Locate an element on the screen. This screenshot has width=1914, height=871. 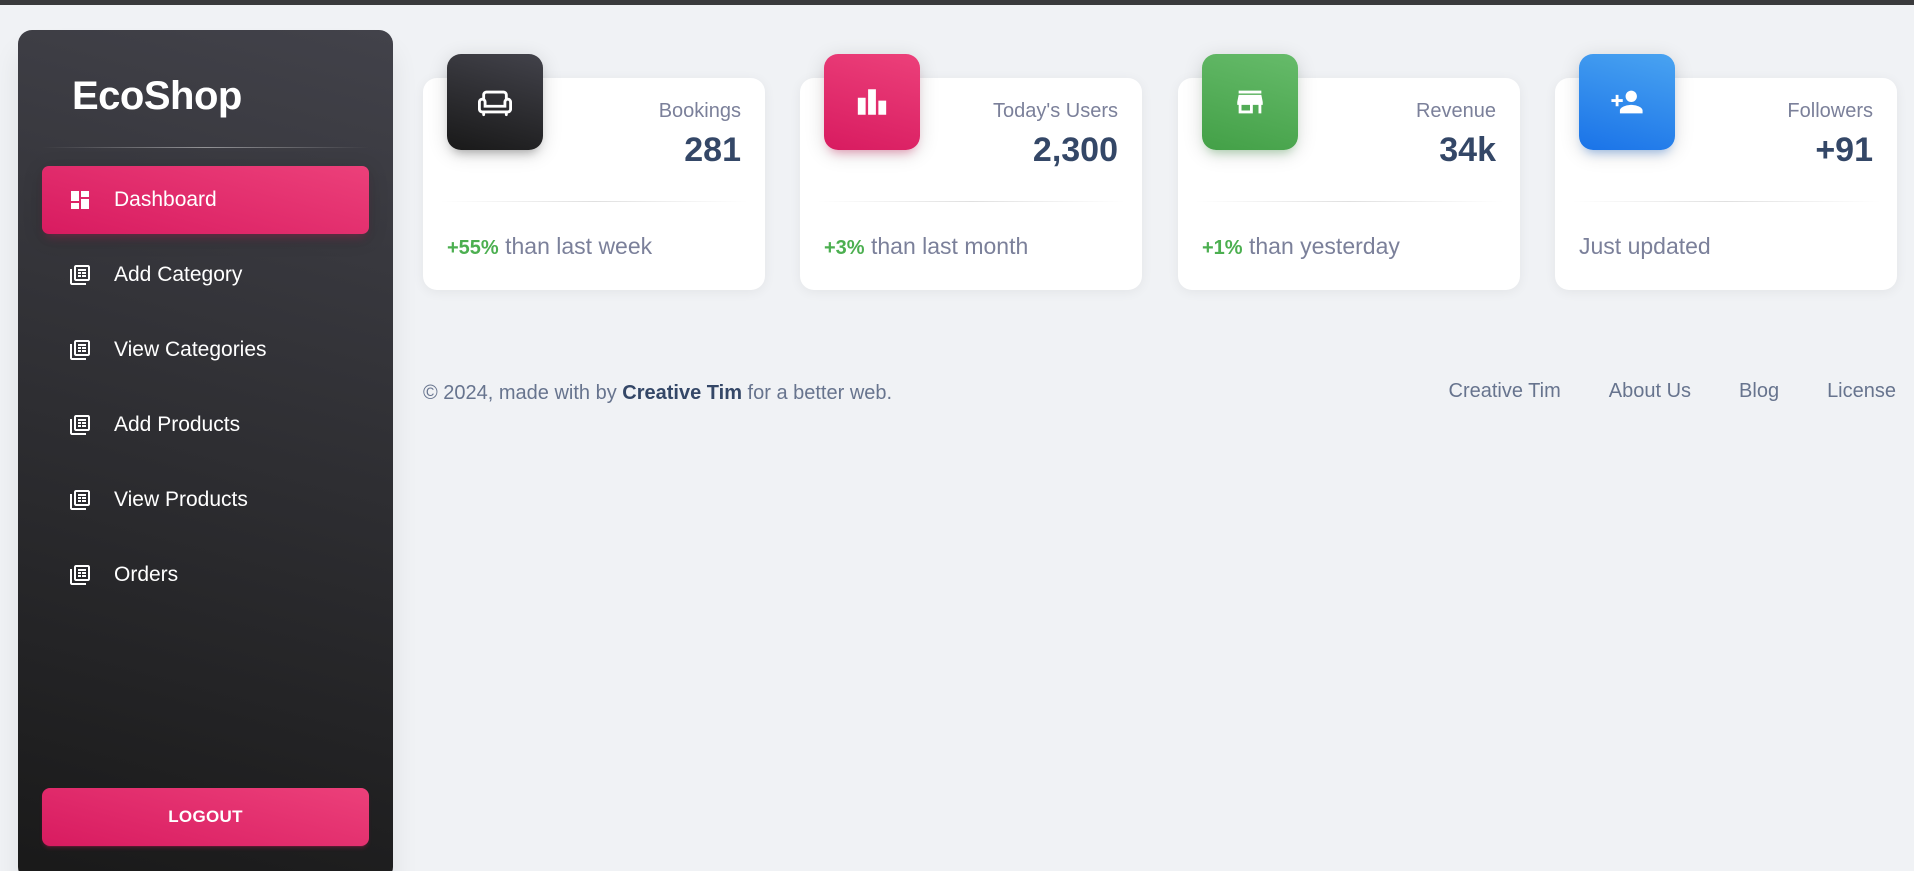
top-bar is located at coordinates (957, 2).